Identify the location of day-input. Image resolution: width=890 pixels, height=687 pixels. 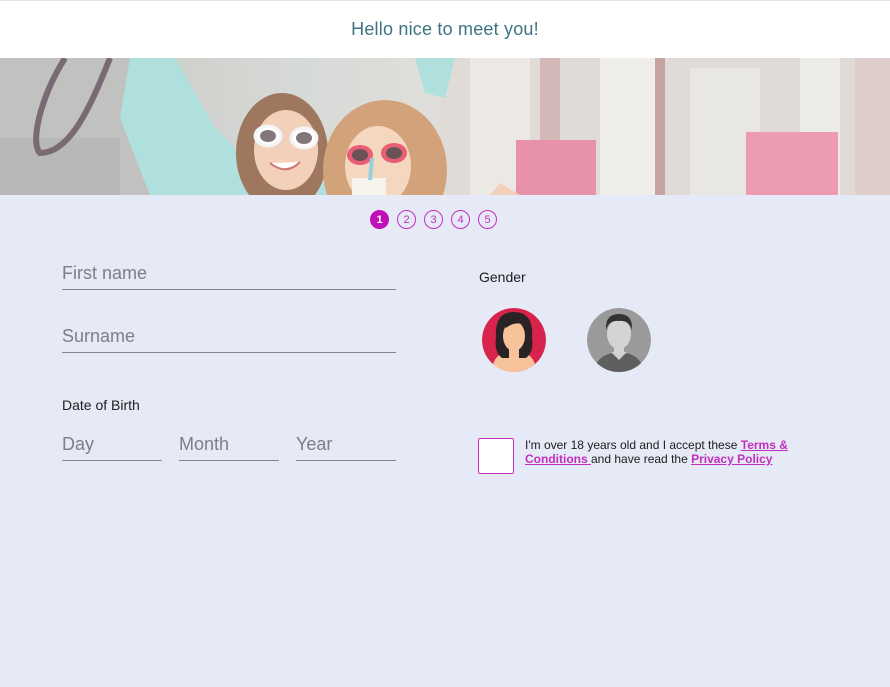
(112, 447).